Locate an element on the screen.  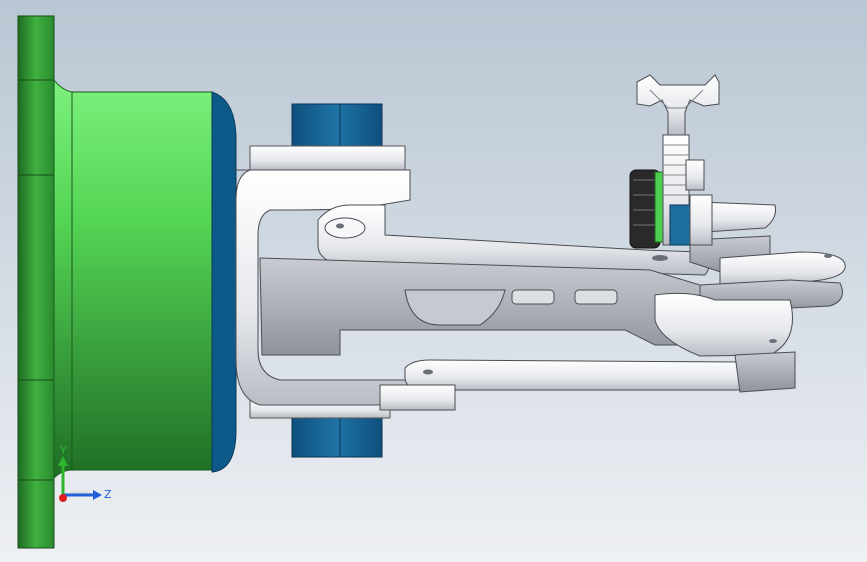
y-axis-label: Y is located at coordinates (63, 450).